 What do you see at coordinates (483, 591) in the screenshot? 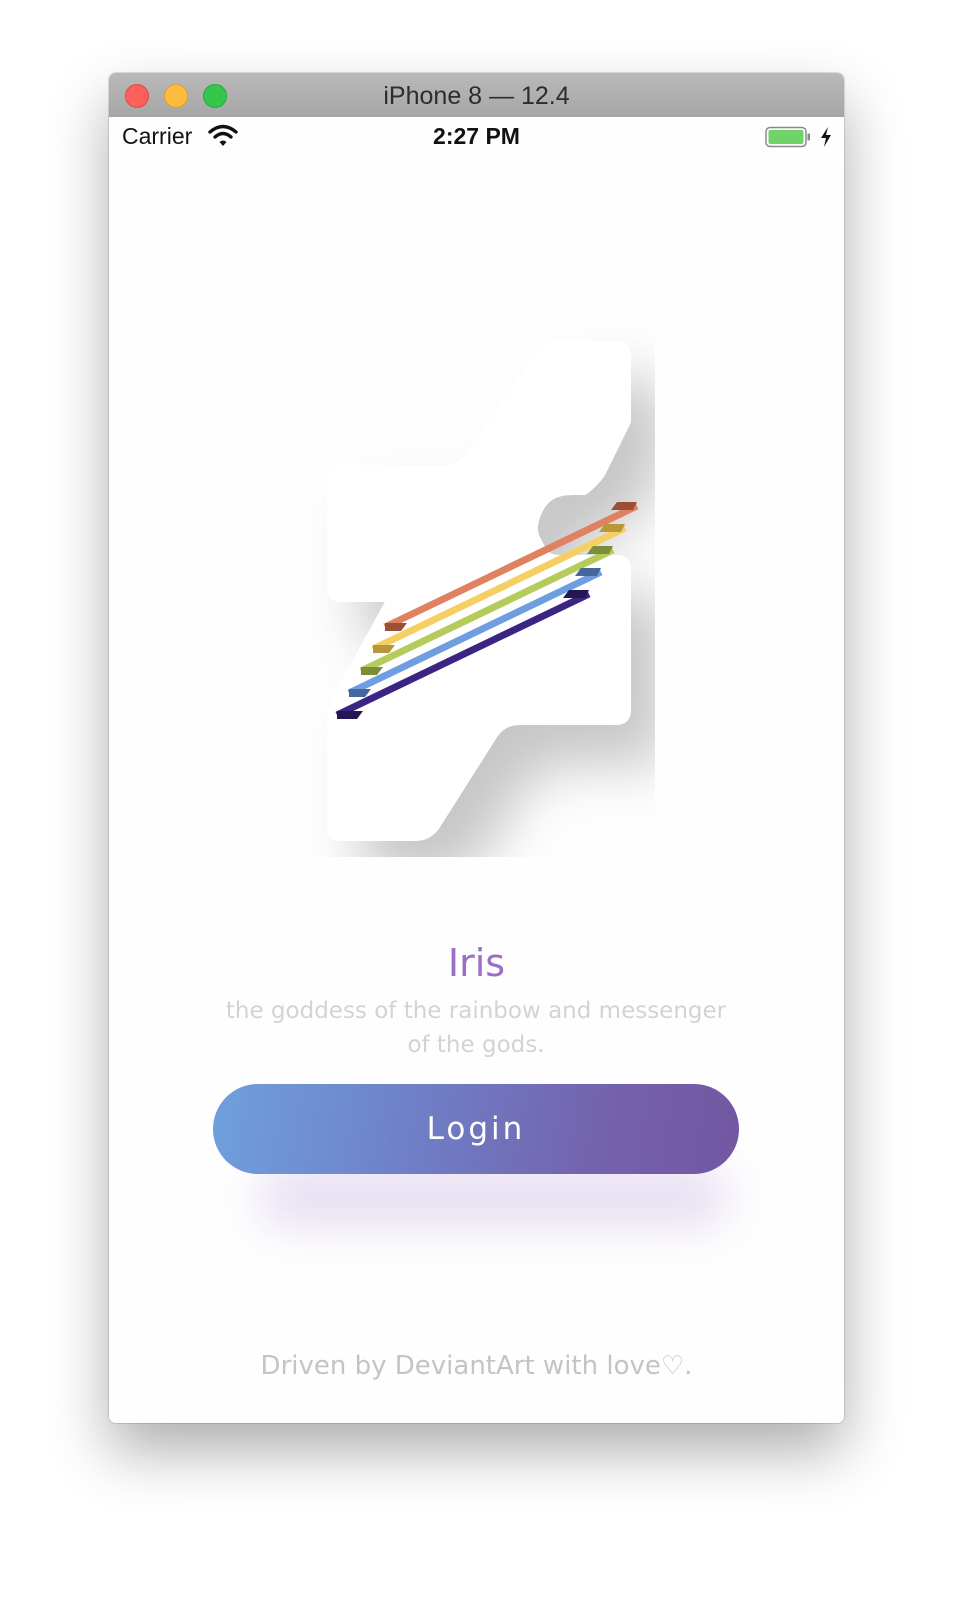
I see `deviantart-logo-icon` at bounding box center [483, 591].